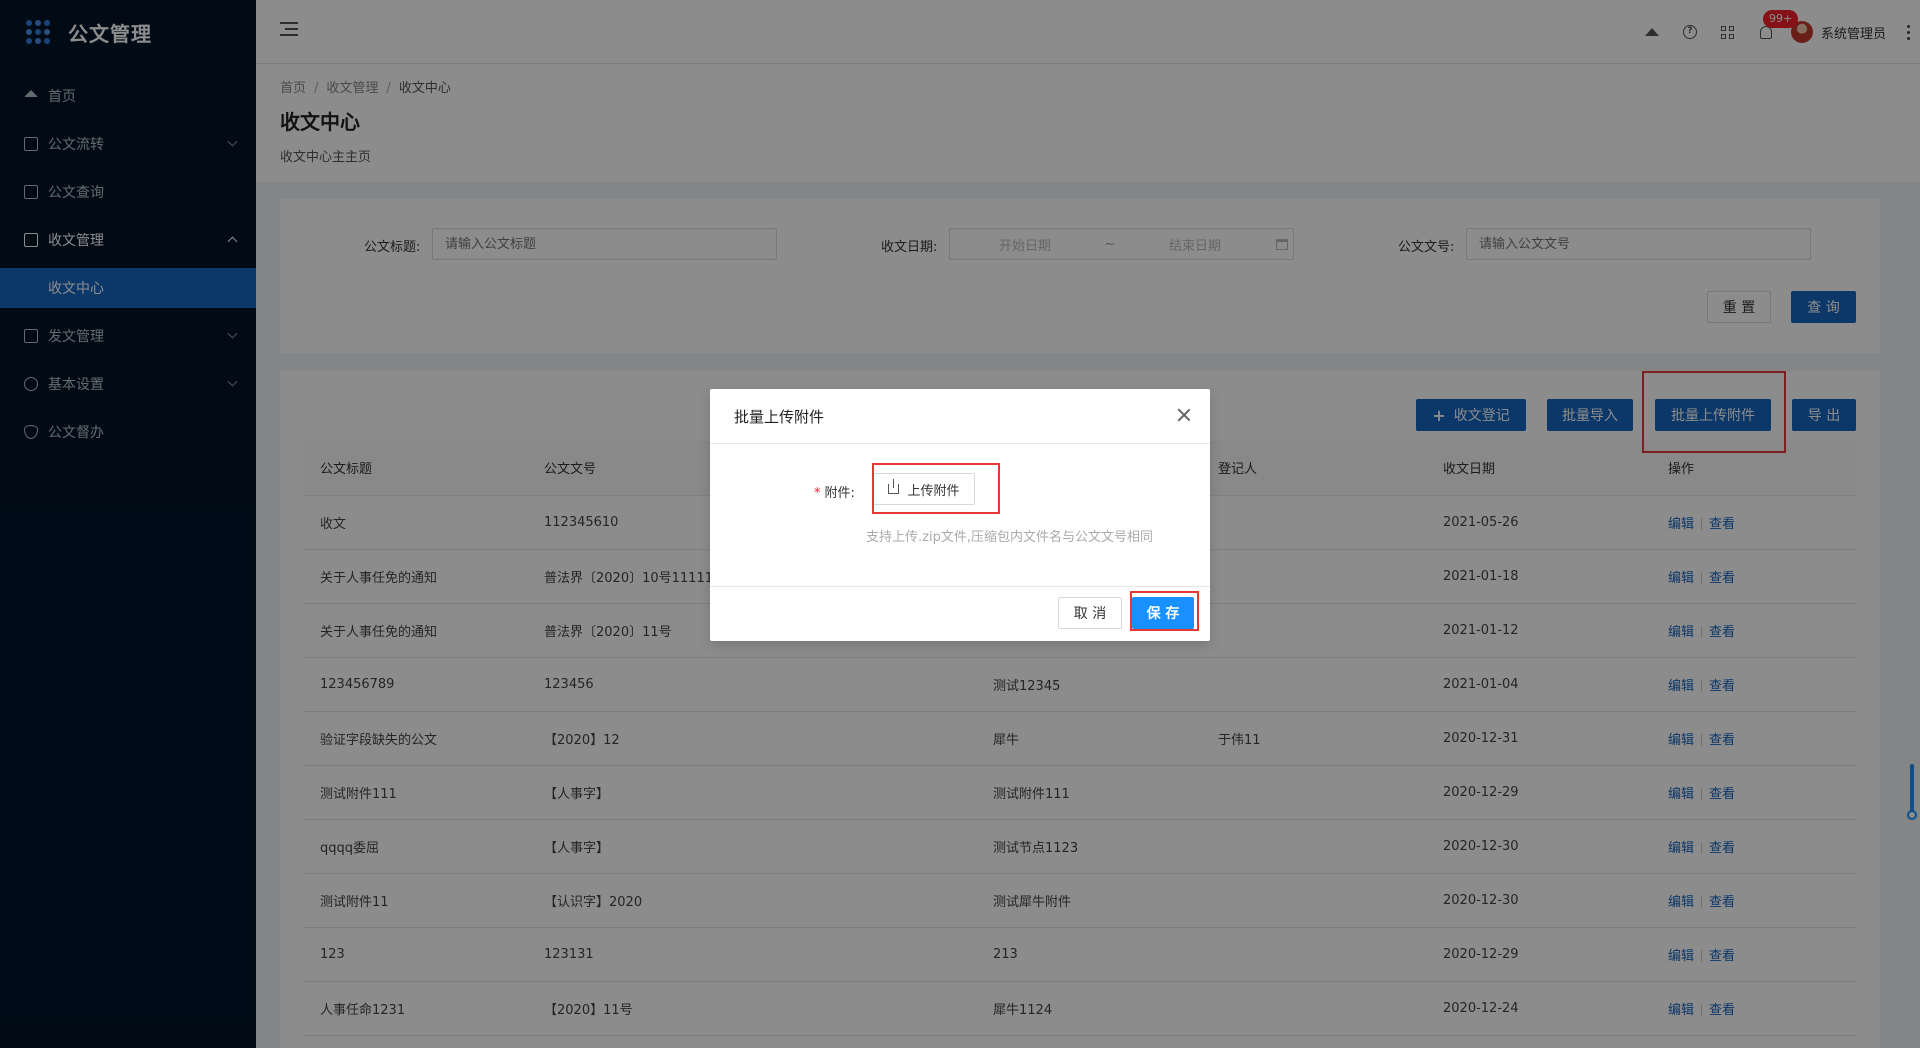  What do you see at coordinates (1009, 537) in the screenshot?
I see `upload-hint: 支持上传.zip文件,压缩包内文件名与公文文号相同` at bounding box center [1009, 537].